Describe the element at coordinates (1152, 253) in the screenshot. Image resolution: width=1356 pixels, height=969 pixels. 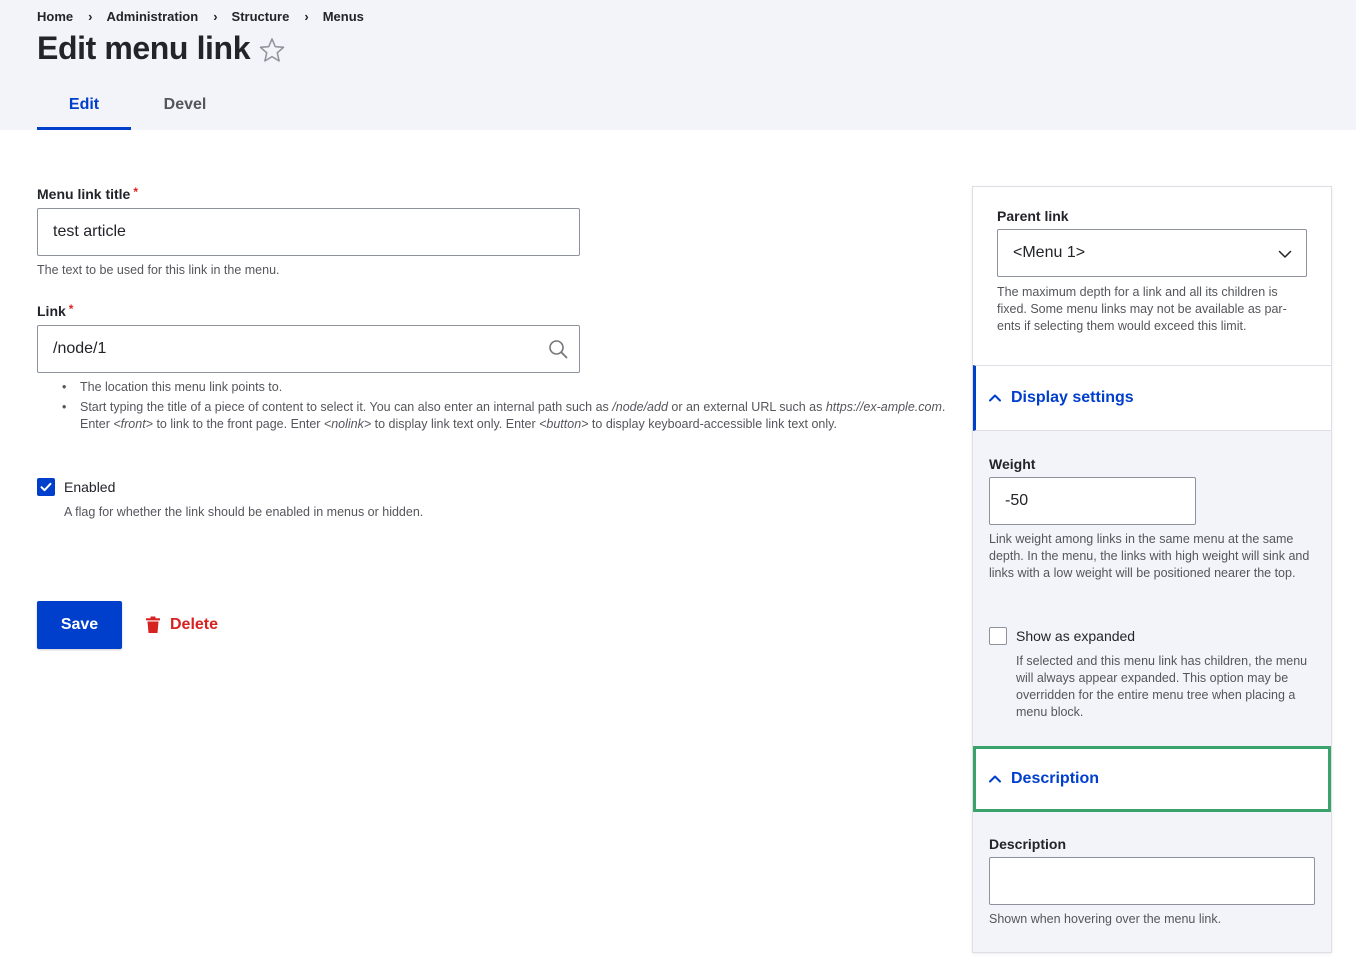
I see `parent-link-select: <Menu 1>` at that location.